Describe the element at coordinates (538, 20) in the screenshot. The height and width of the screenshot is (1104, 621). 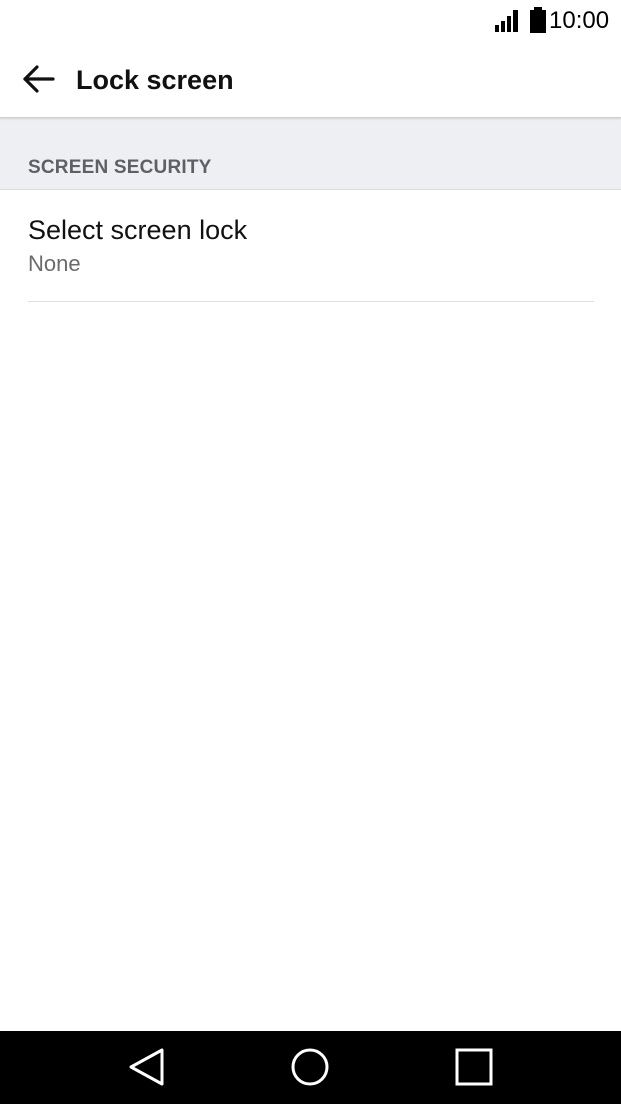
I see `battery-icon` at that location.